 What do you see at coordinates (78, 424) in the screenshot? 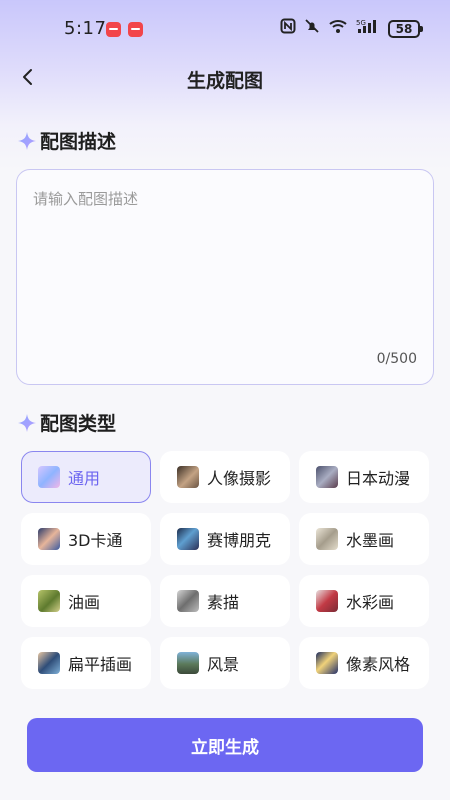
I see `type-section-label: 配图类型` at bounding box center [78, 424].